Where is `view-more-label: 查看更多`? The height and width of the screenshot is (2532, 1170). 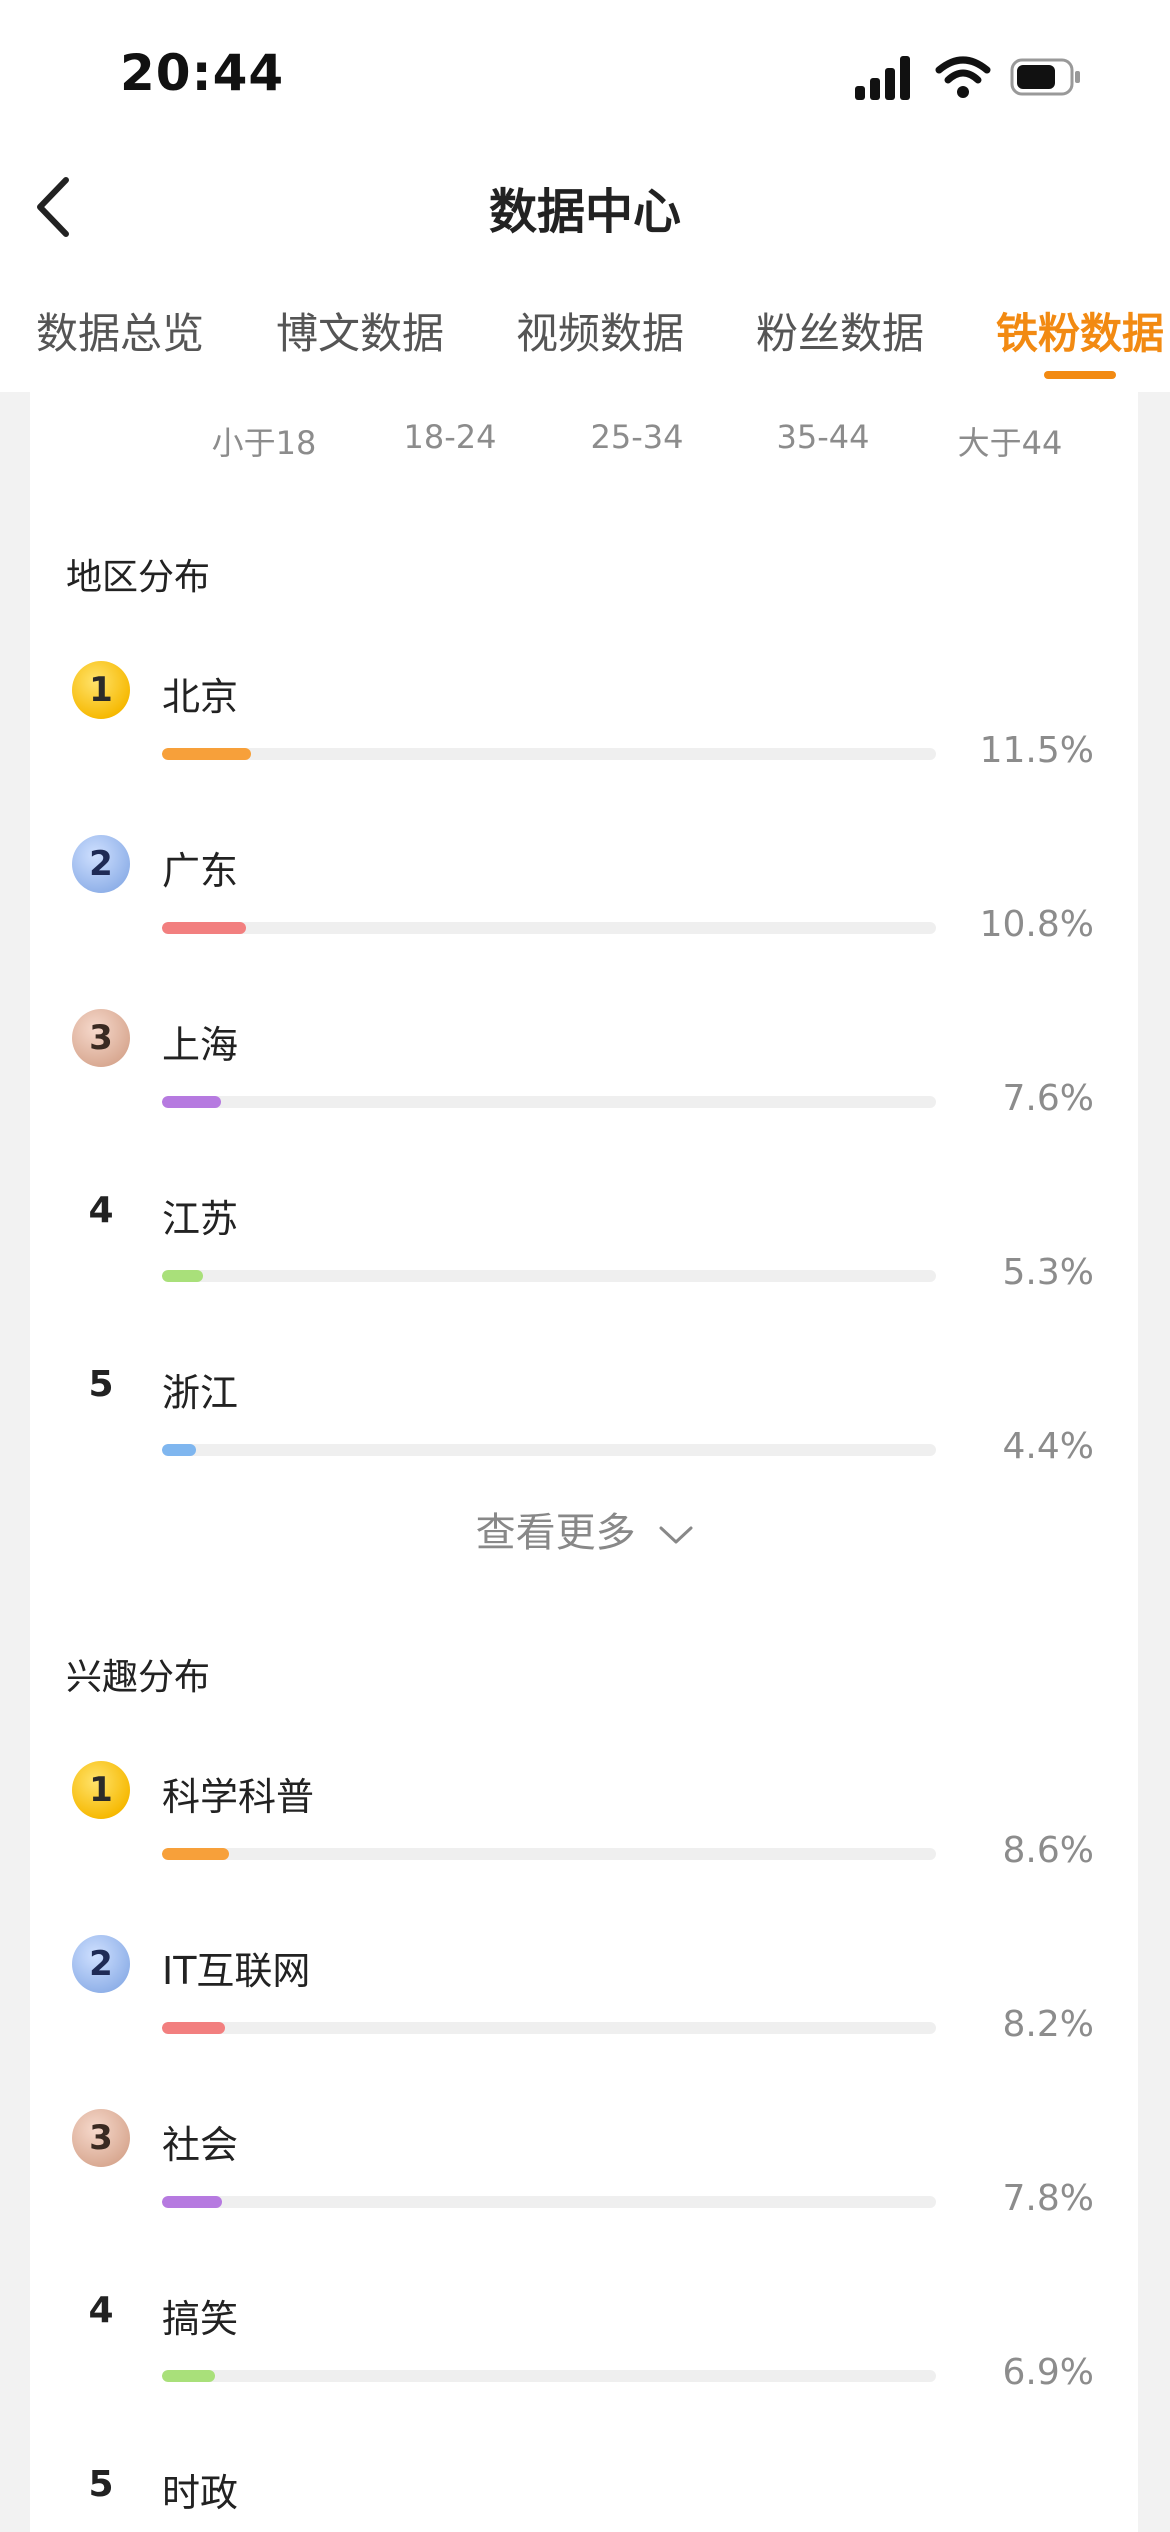
view-more-label: 查看更多 is located at coordinates (555, 1533).